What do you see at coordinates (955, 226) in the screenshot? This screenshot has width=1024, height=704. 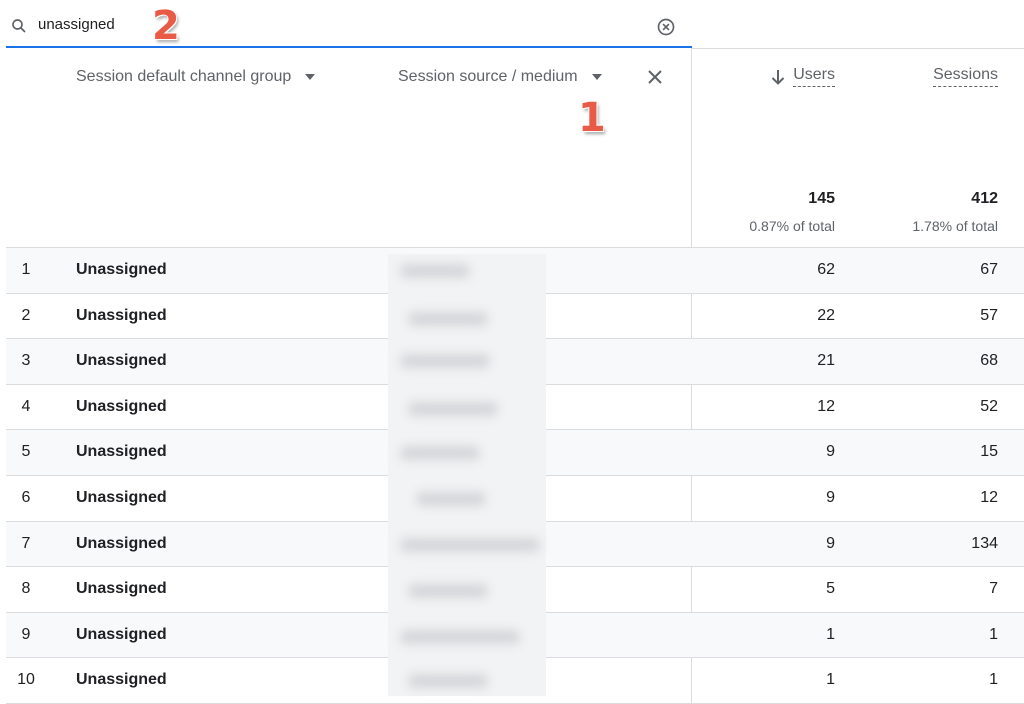 I see `sessions-total-percent: 1.78% of total` at bounding box center [955, 226].